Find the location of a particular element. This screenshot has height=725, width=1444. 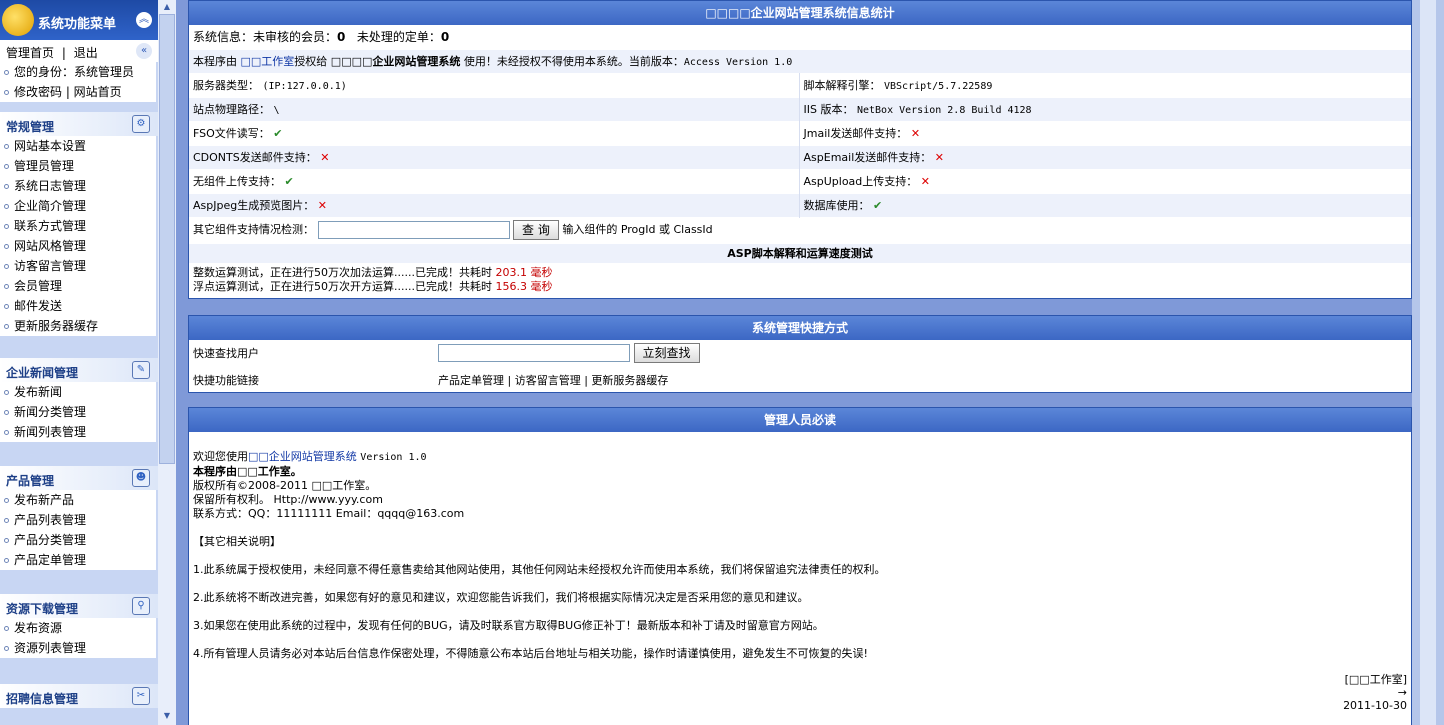

sidebar-item-news-category: 新闻分类管理 is located at coordinates (78, 412).